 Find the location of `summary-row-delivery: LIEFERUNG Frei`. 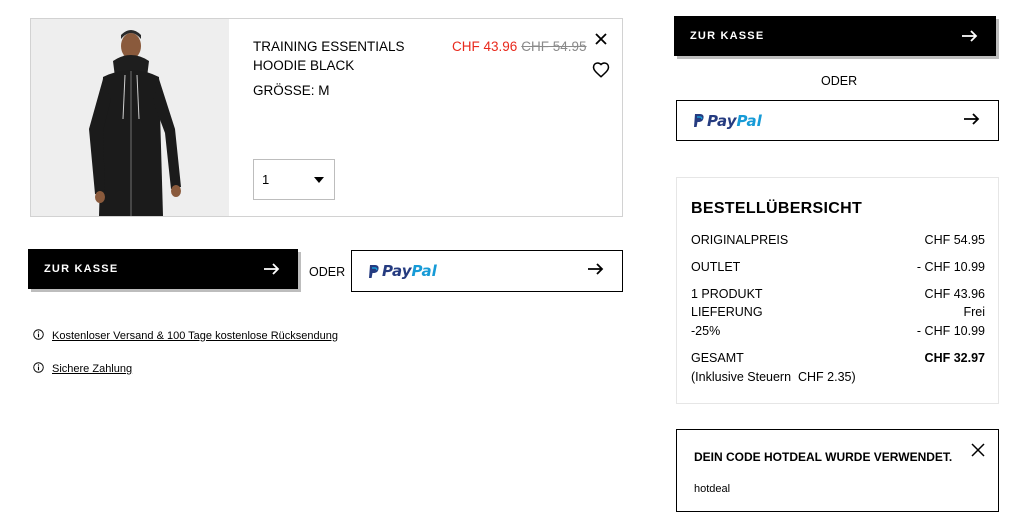

summary-row-delivery: LIEFERUNG Frei is located at coordinates (838, 312).